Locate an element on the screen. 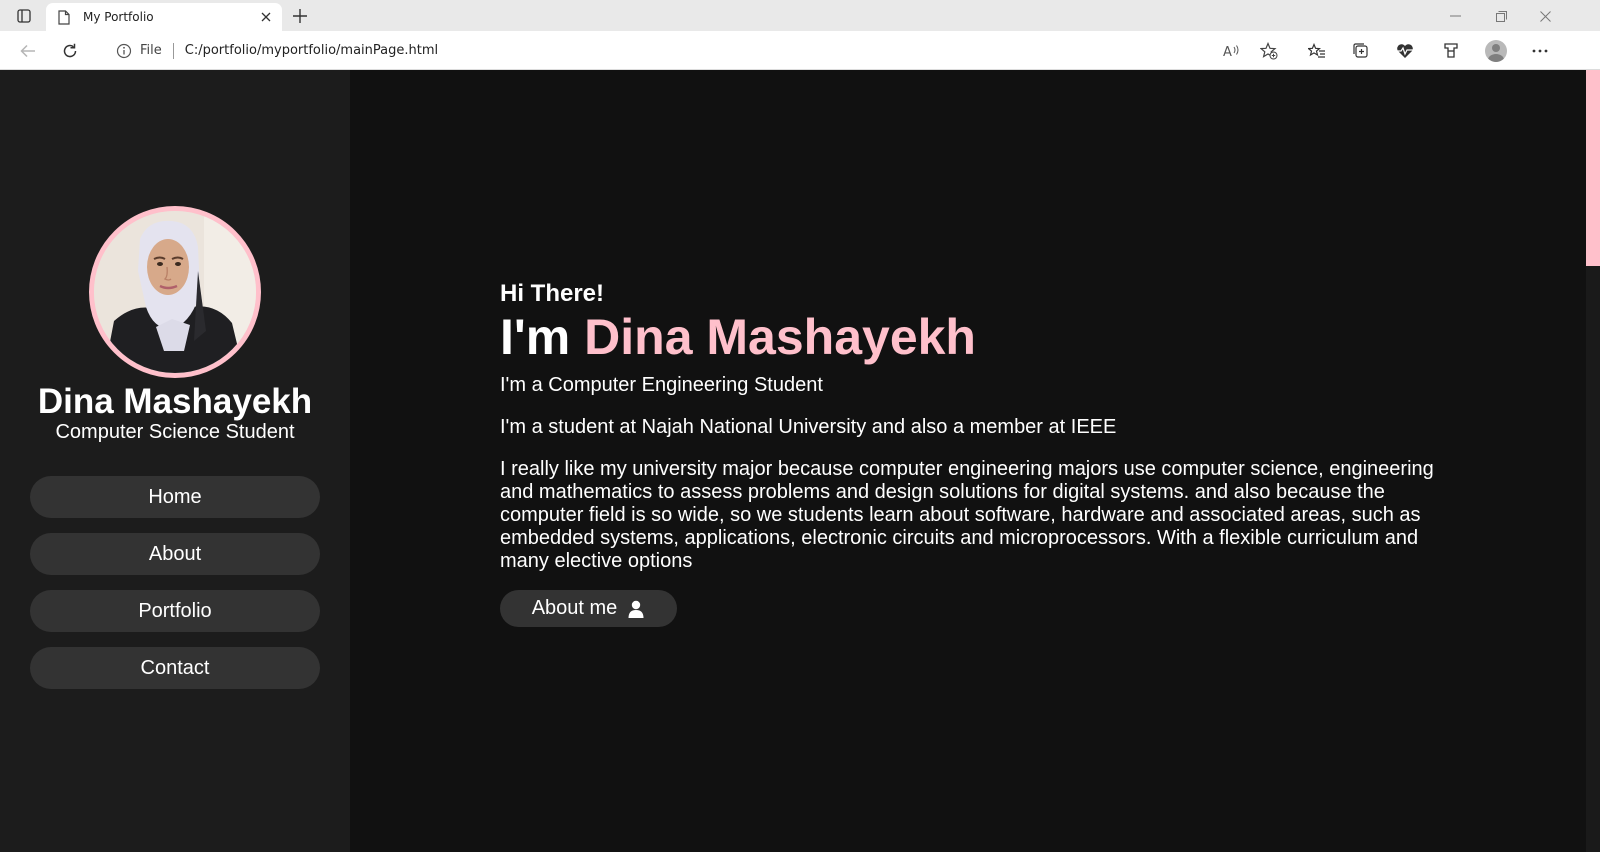 The width and height of the screenshot is (1600, 852). sidebar-nav: Home About Portfolio Contact is located at coordinates (175, 590).